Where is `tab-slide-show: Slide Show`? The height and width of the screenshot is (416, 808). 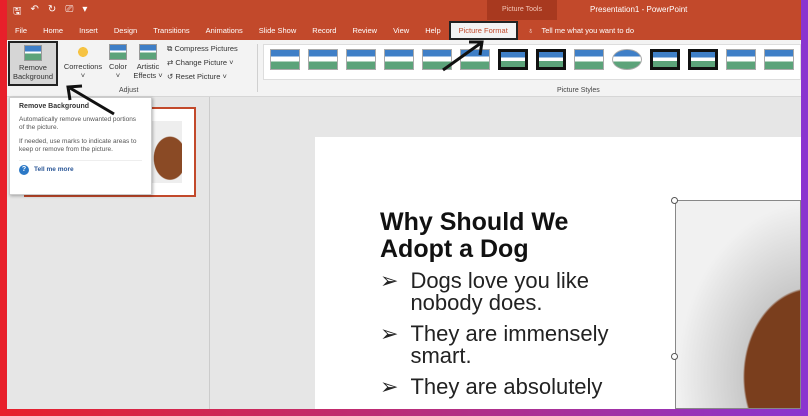 tab-slide-show: Slide Show is located at coordinates (278, 30).